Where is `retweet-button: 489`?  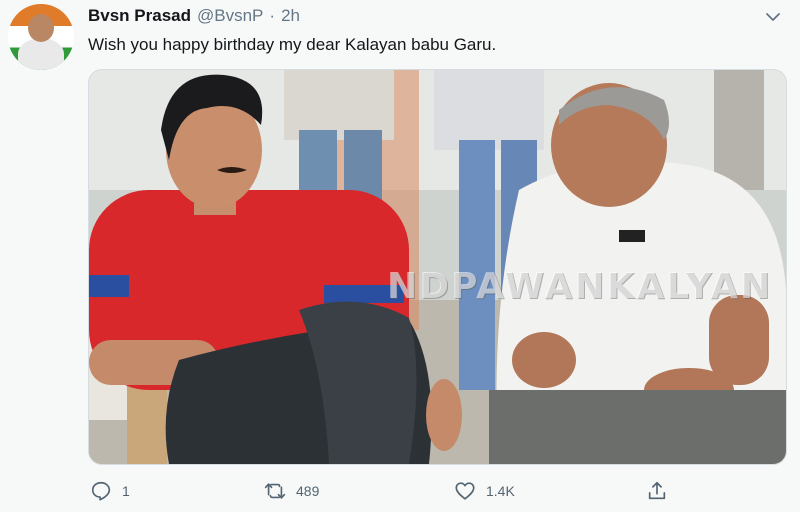 retweet-button: 489 is located at coordinates (291, 491).